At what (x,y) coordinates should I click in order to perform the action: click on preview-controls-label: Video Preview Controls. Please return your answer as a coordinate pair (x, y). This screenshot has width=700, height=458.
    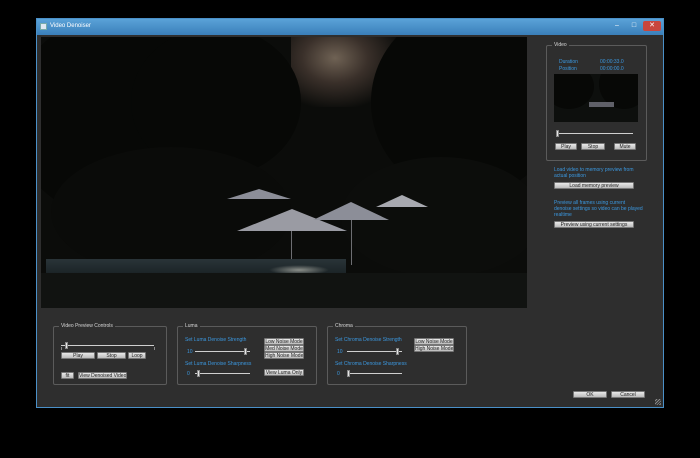
    Looking at the image, I should click on (87, 326).